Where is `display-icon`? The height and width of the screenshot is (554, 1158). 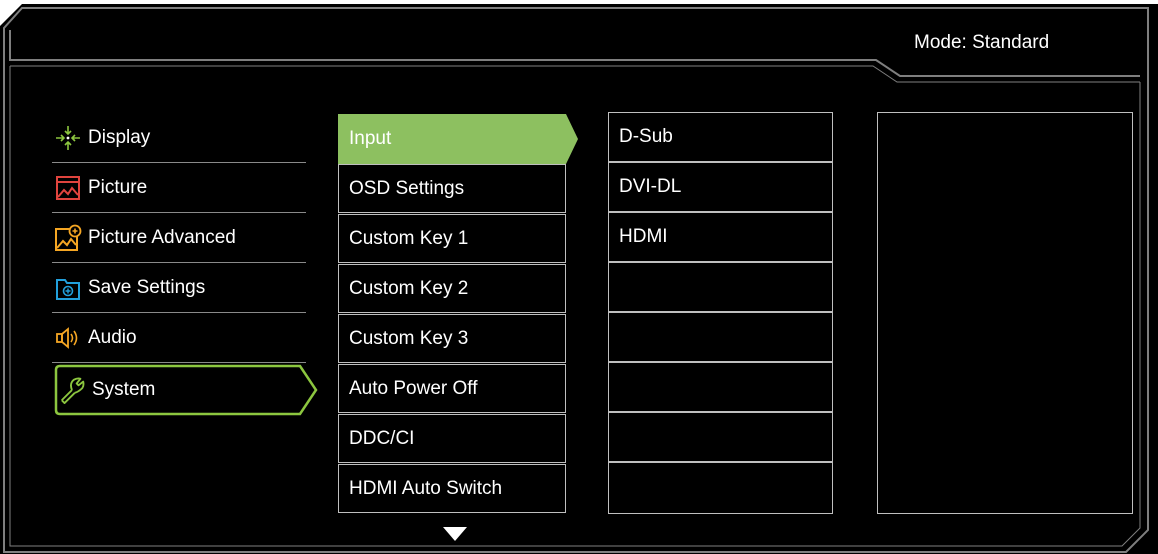 display-icon is located at coordinates (68, 138).